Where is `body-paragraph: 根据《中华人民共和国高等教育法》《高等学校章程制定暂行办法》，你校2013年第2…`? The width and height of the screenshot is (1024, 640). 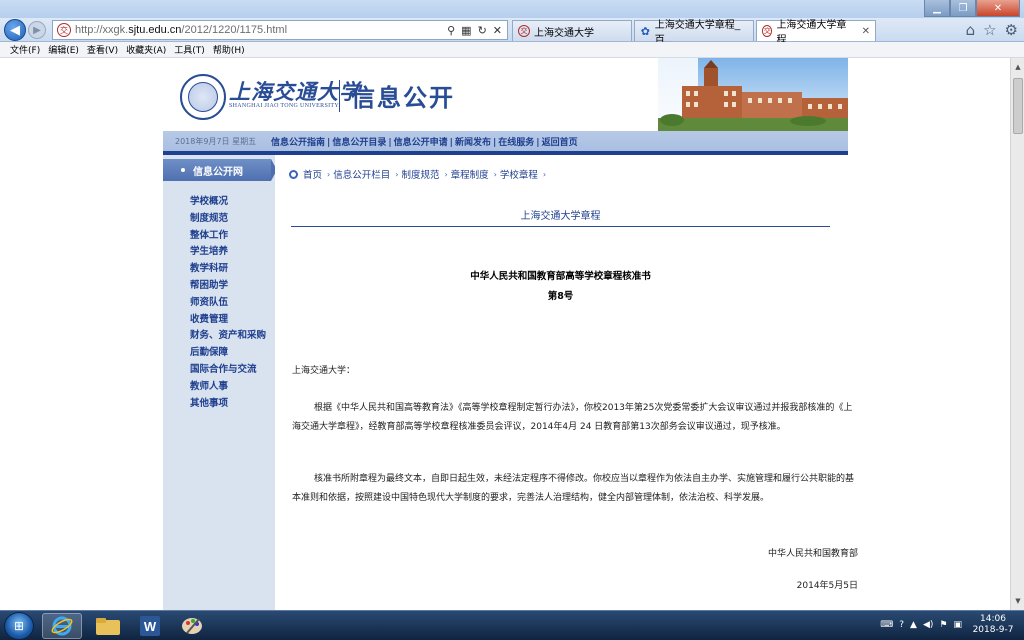
body-paragraph: 根据《中华人民共和国高等教育法》《高等学校章程制定暂行办法》，你校2013年第2… is located at coordinates (572, 417).